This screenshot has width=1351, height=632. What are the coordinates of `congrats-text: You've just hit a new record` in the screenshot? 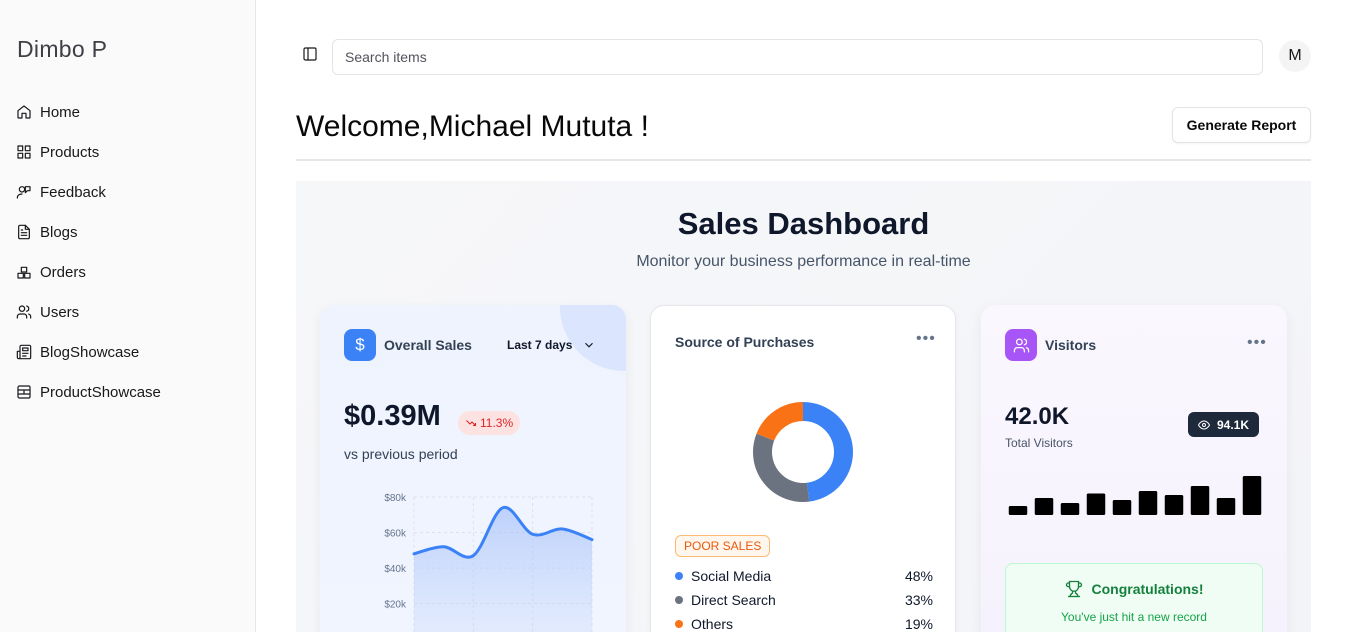 It's located at (1134, 617).